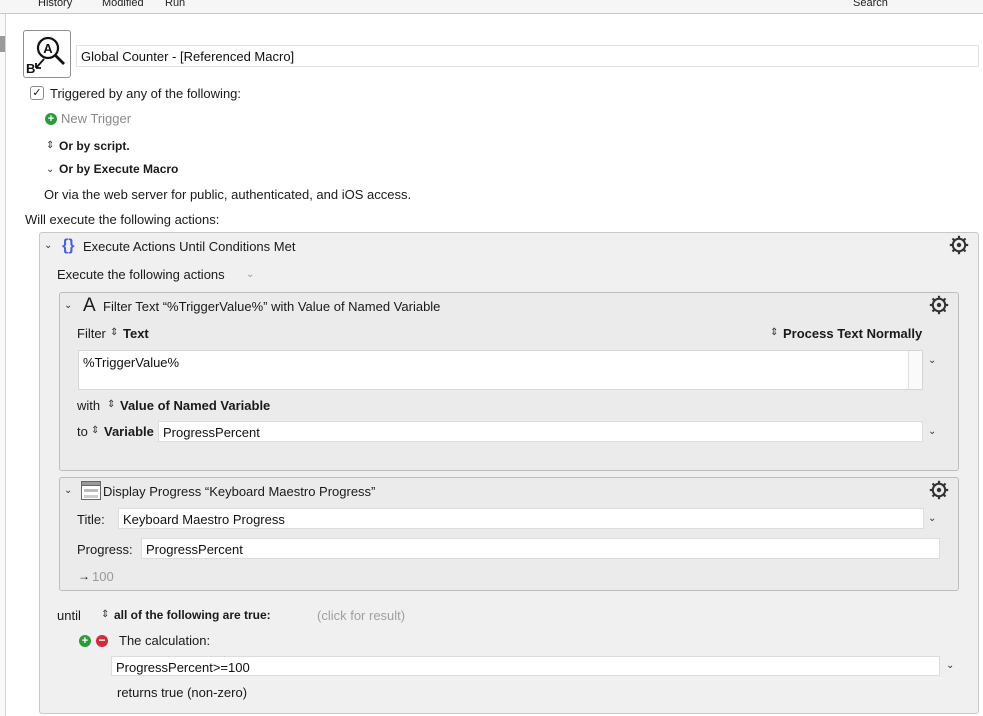  I want to click on calculation-field: ProgressPercent>=100, so click(525, 666).